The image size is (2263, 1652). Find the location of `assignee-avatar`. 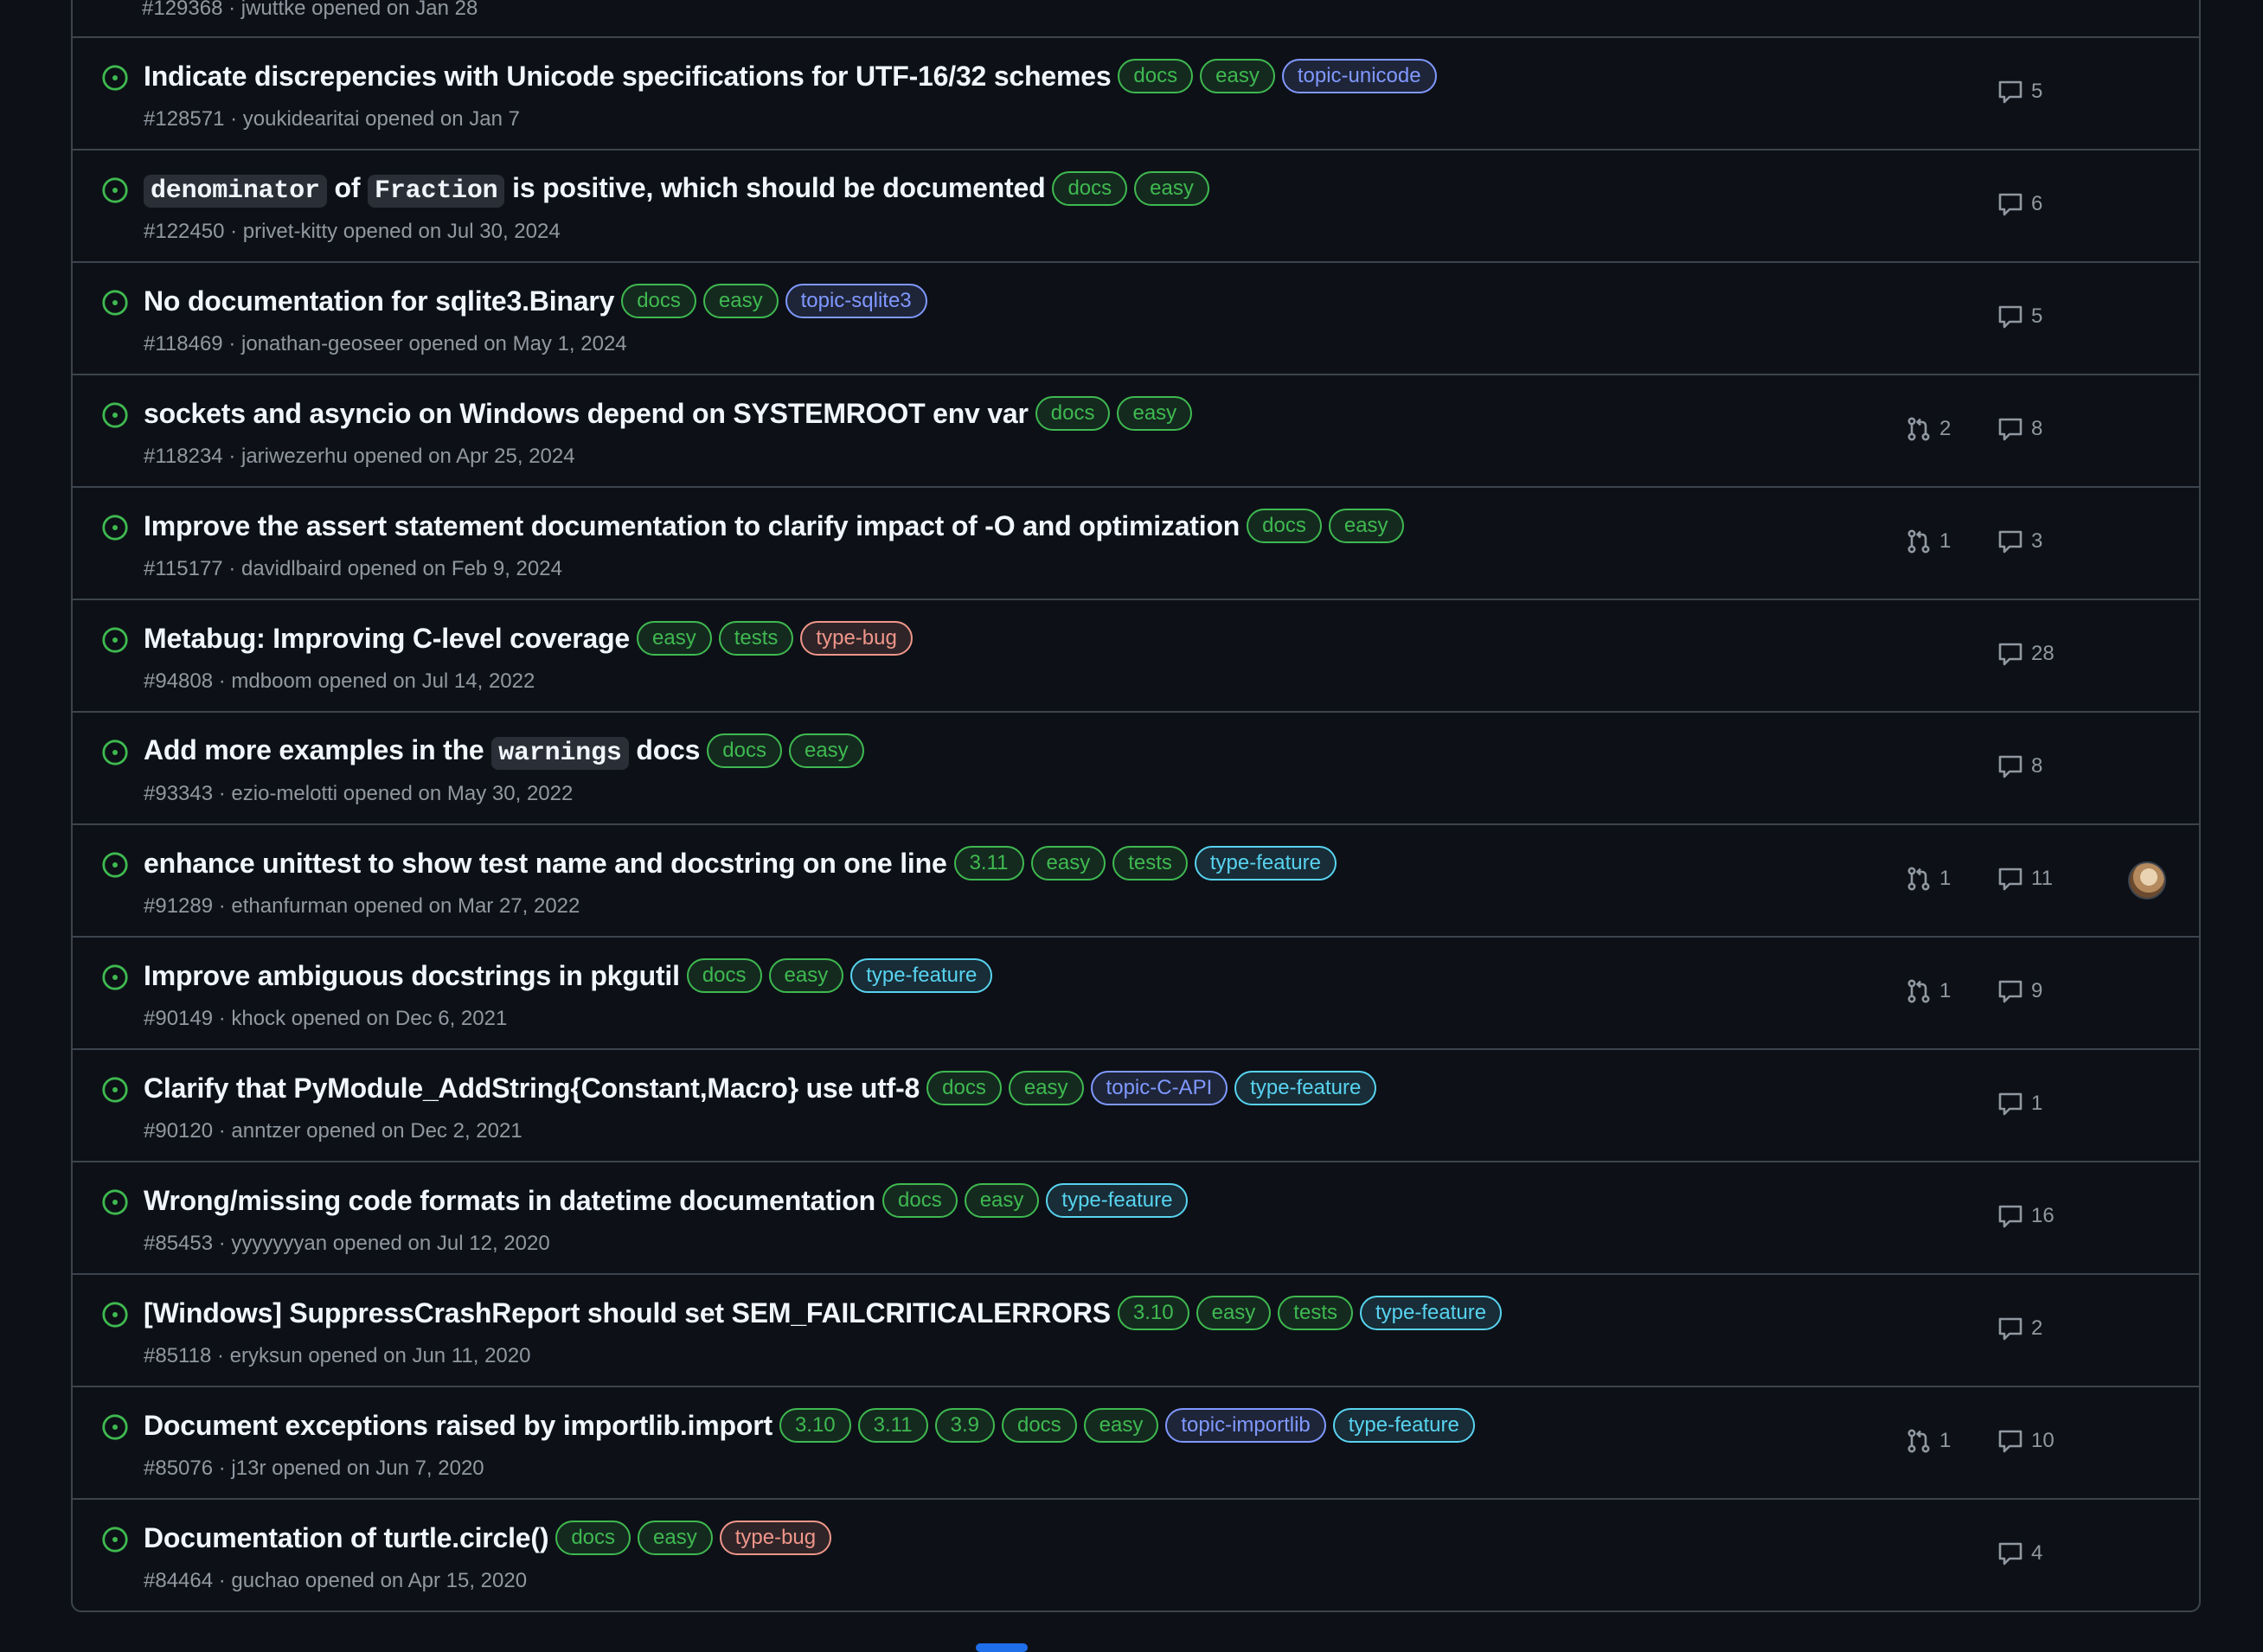

assignee-avatar is located at coordinates (2147, 880).